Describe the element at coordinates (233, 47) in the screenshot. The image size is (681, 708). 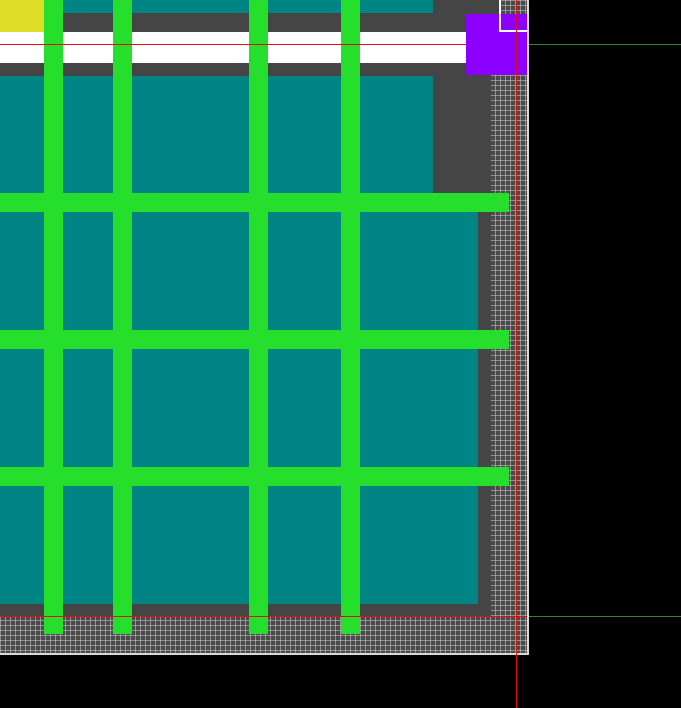
I see `power-rail` at that location.